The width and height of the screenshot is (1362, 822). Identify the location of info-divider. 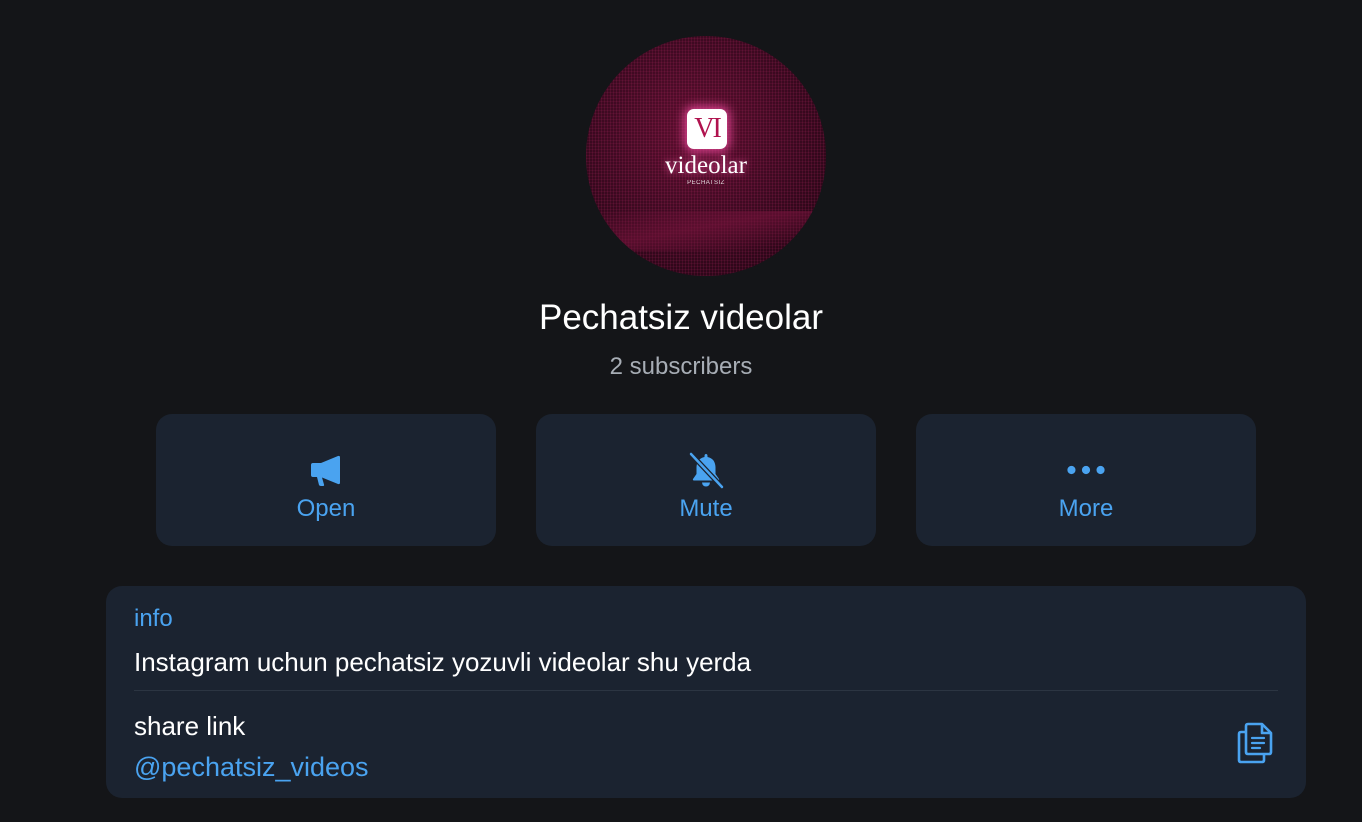
(706, 690).